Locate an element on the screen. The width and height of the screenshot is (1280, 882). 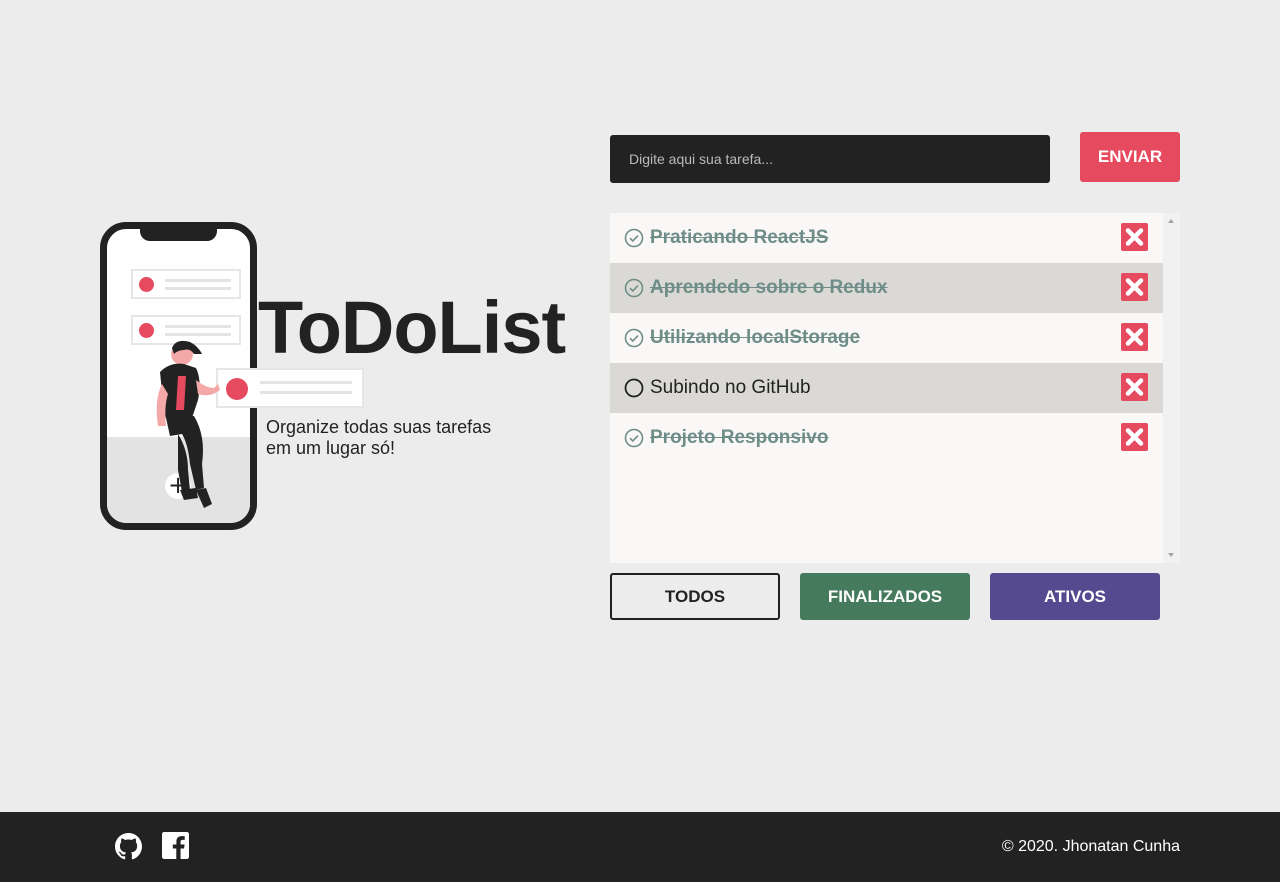
task-item: Subindo no GitHub is located at coordinates (886, 388).